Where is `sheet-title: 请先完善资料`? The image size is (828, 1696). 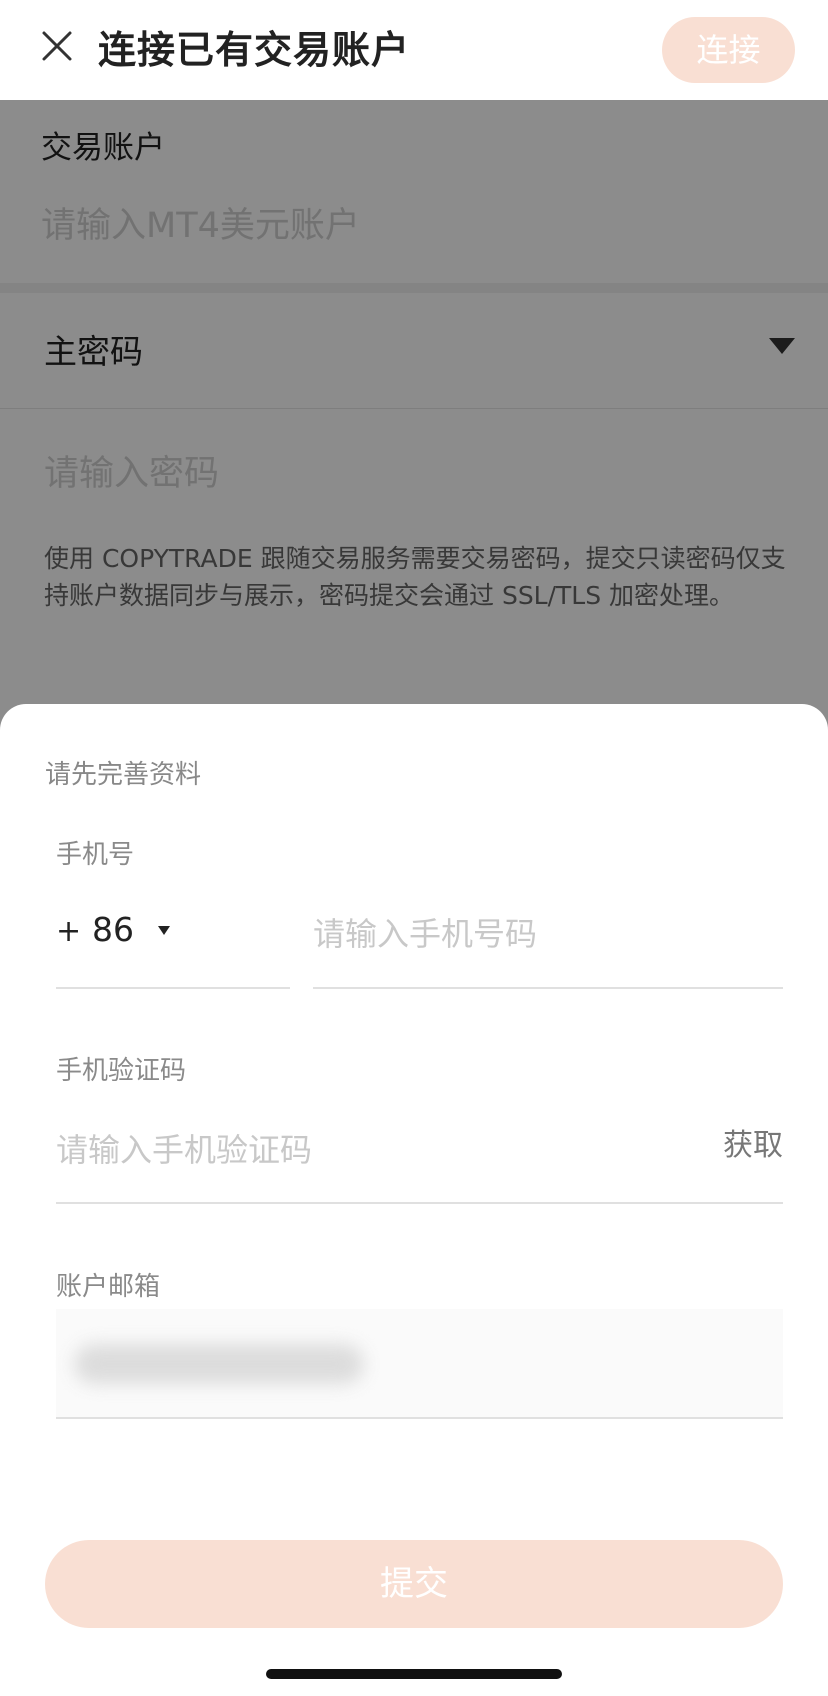
sheet-title: 请先完善资料 is located at coordinates (123, 775).